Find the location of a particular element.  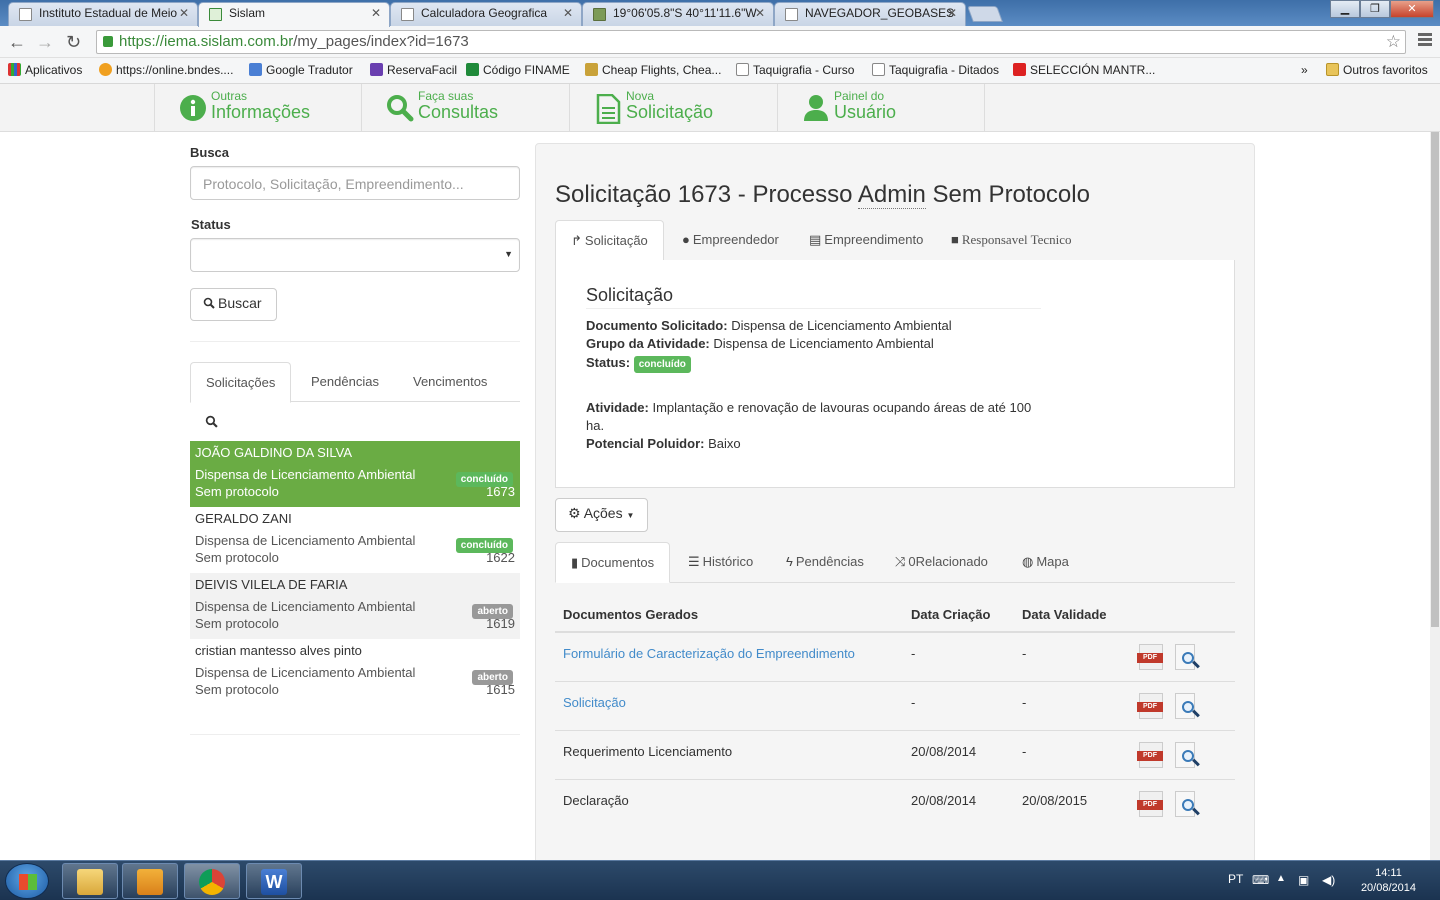

tab-pendencias: ϟ Pendências is located at coordinates (825, 562).